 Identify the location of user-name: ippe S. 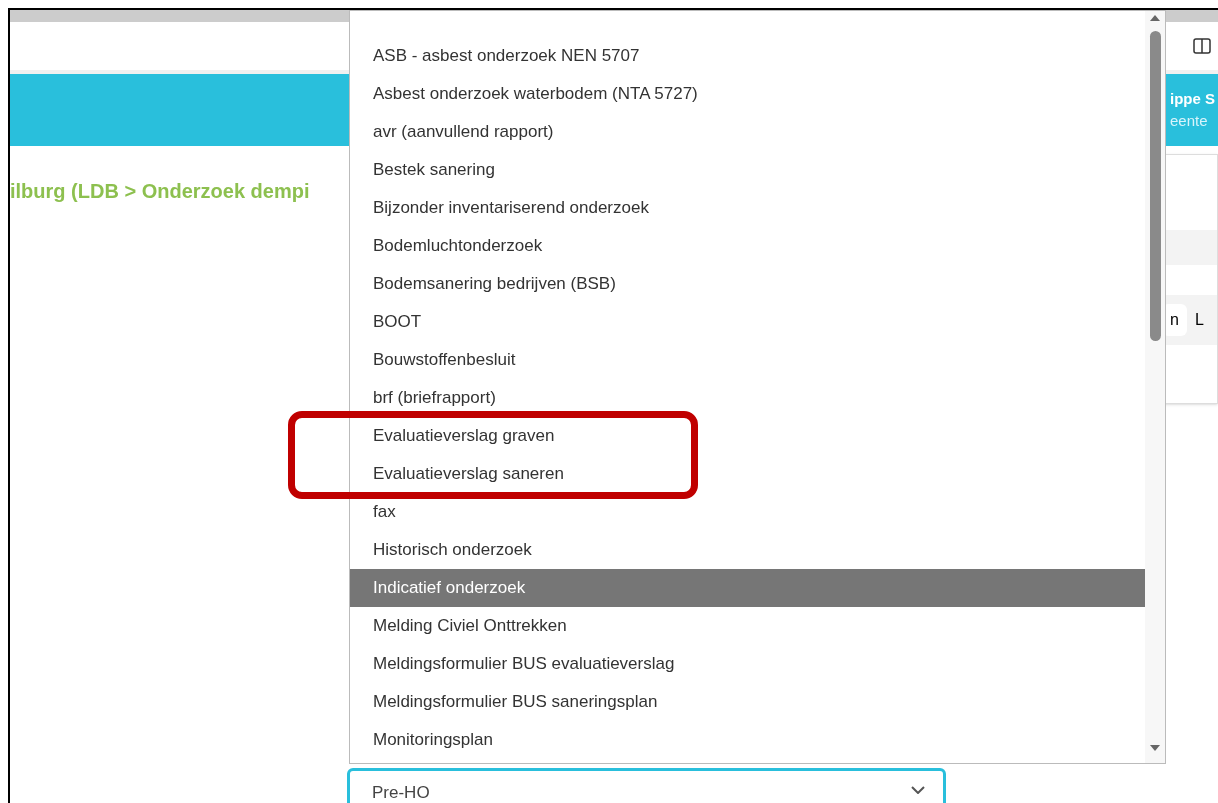
(1193, 98).